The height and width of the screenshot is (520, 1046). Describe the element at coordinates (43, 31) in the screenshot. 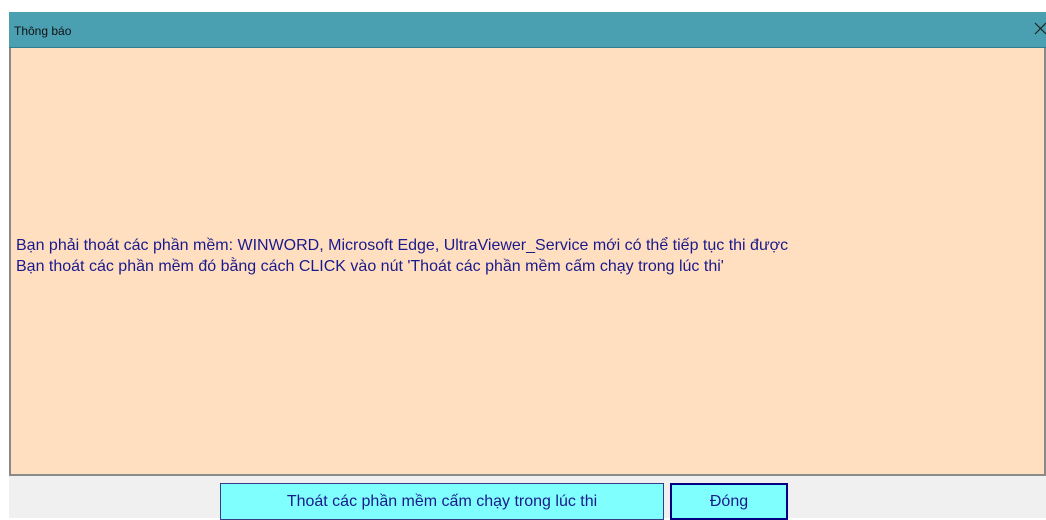

I see `dialog-title: Thông báo` at that location.